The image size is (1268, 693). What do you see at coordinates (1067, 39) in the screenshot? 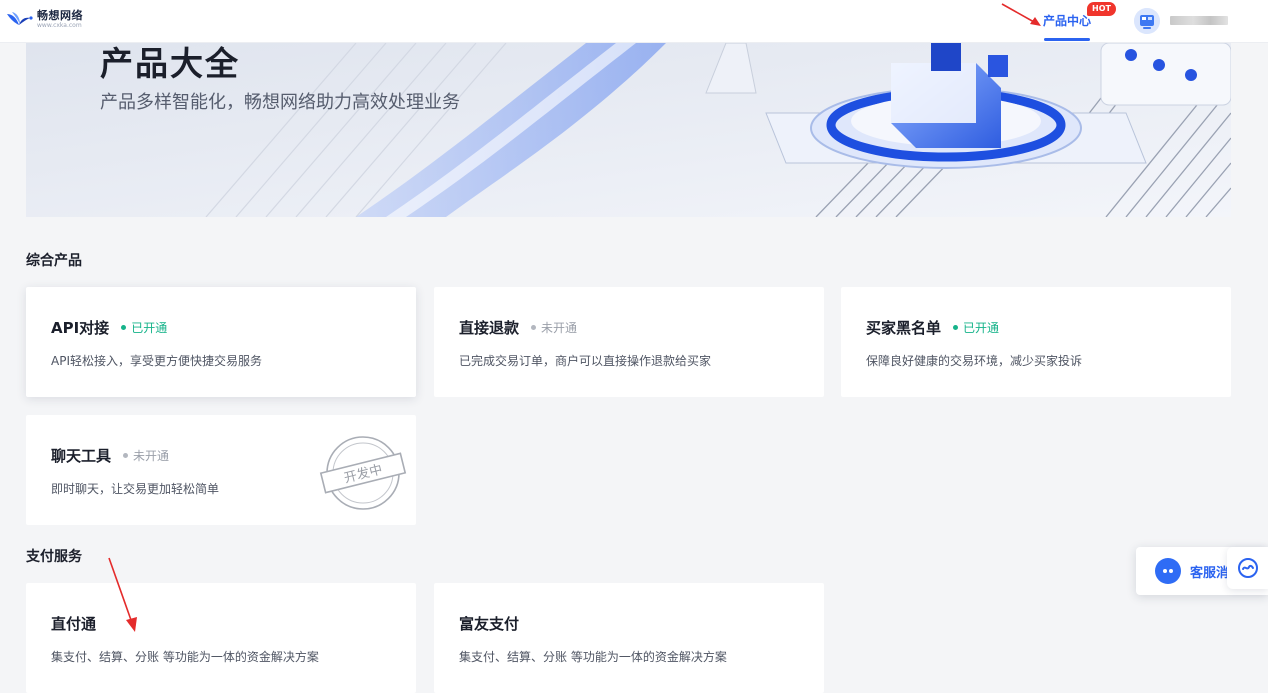
I see `nav-active-indicator` at bounding box center [1067, 39].